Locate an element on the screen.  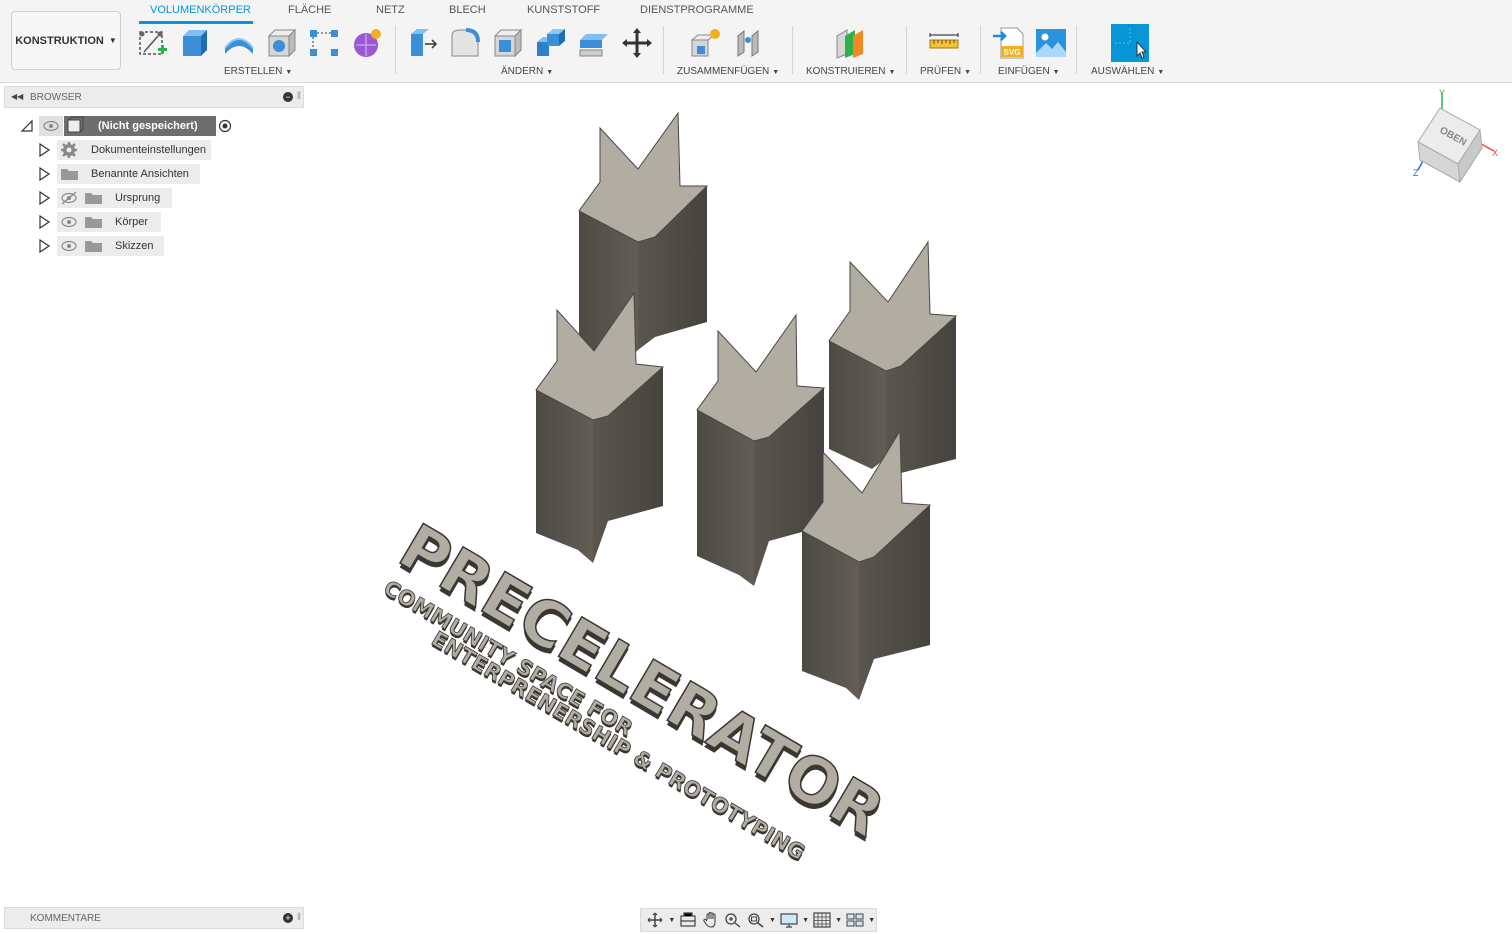
create-form-icon is located at coordinates (367, 43).